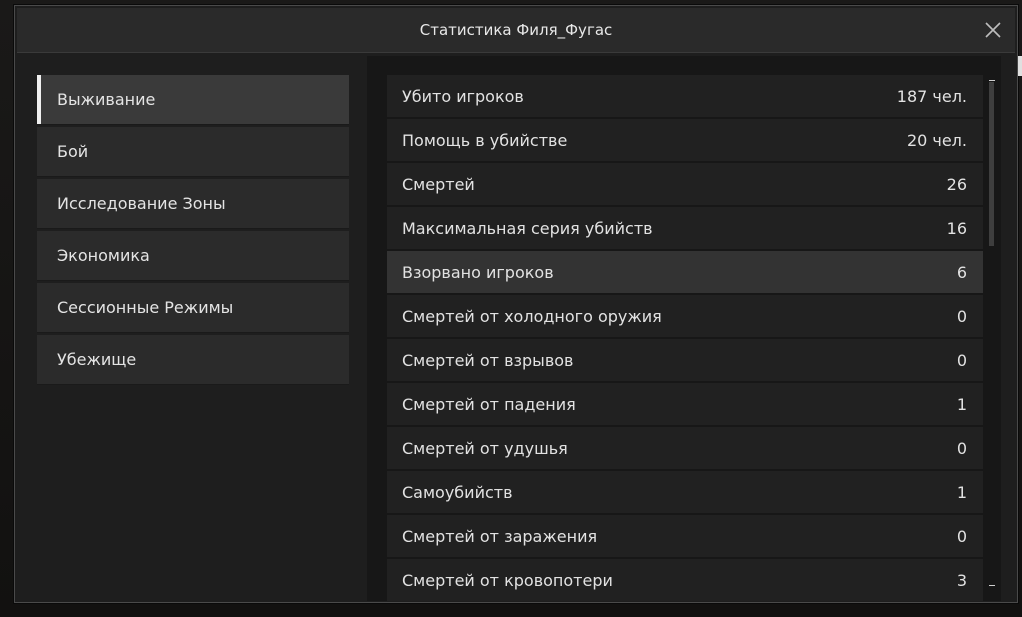  What do you see at coordinates (992, 80) in the screenshot?
I see `scrollbar-cap-top` at bounding box center [992, 80].